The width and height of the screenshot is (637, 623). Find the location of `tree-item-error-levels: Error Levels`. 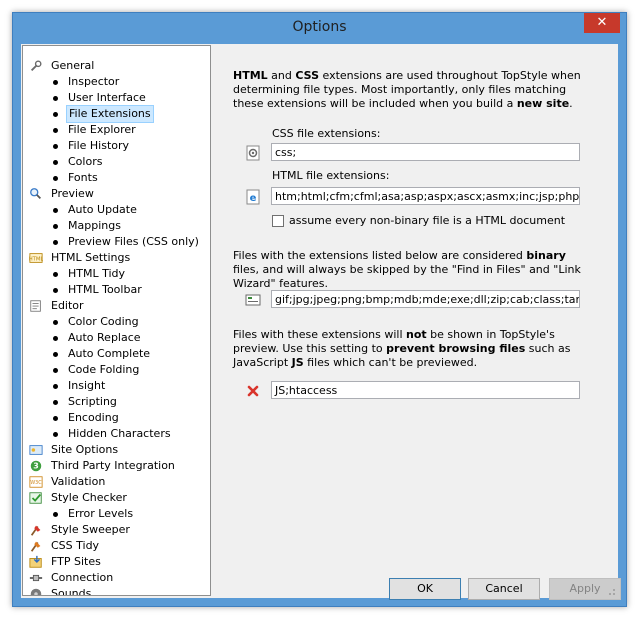

tree-item-error-levels: Error Levels is located at coordinates (116, 514).